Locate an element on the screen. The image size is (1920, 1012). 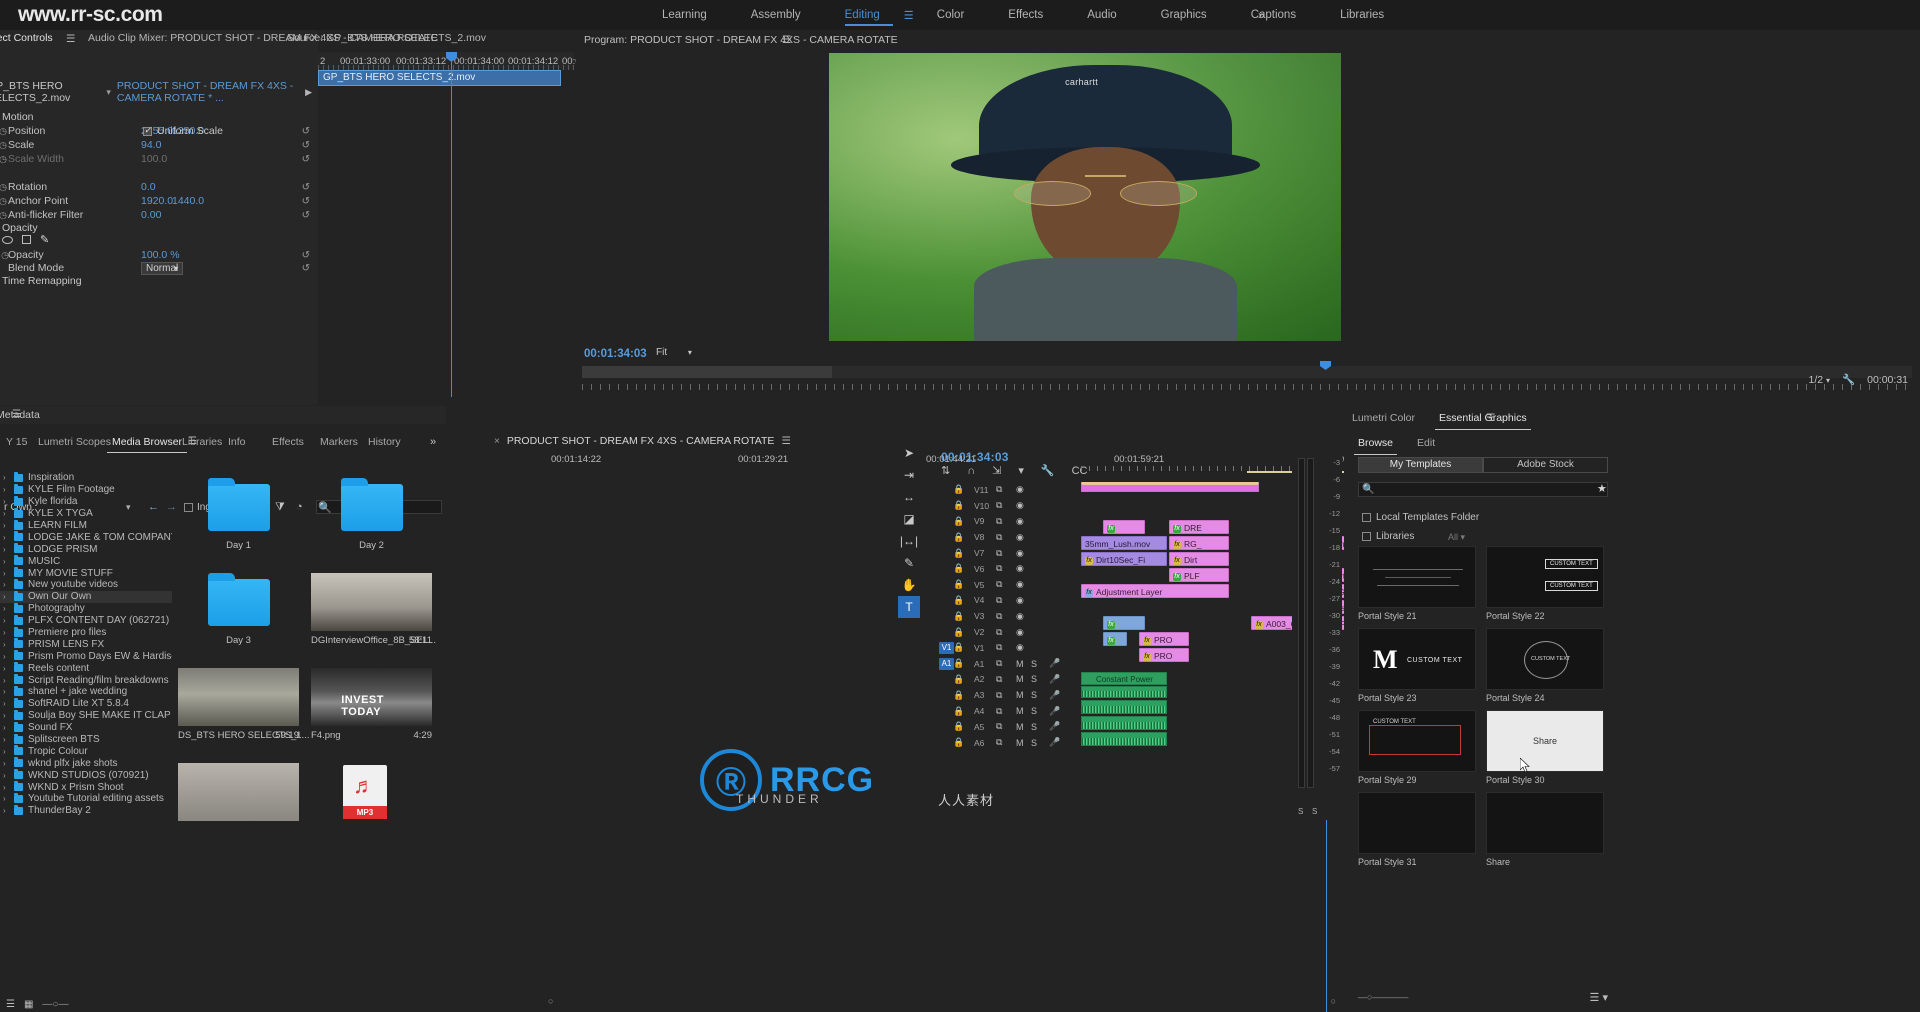
template-item: CUSTOM TEXT Portal Style 29 is located at coordinates (1417, 747).